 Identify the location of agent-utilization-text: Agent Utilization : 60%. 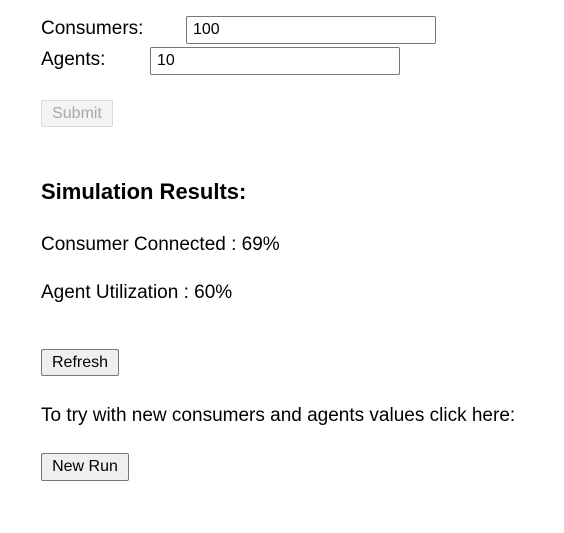
(137, 292).